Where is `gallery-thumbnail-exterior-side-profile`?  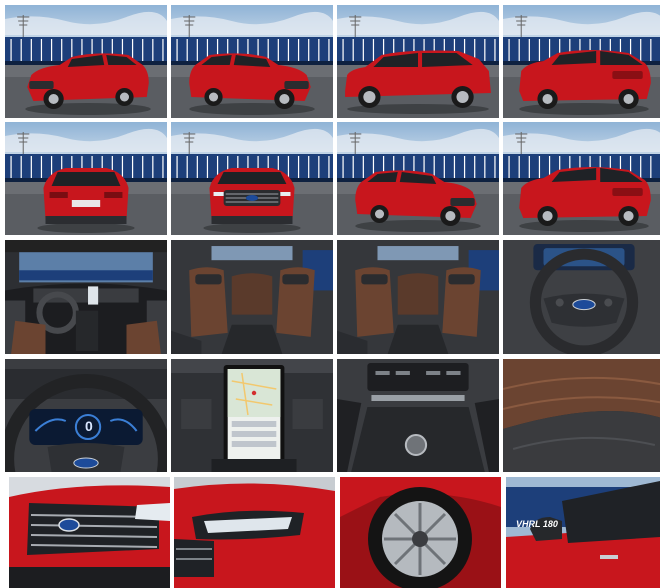 gallery-thumbnail-exterior-side-profile is located at coordinates (418, 61).